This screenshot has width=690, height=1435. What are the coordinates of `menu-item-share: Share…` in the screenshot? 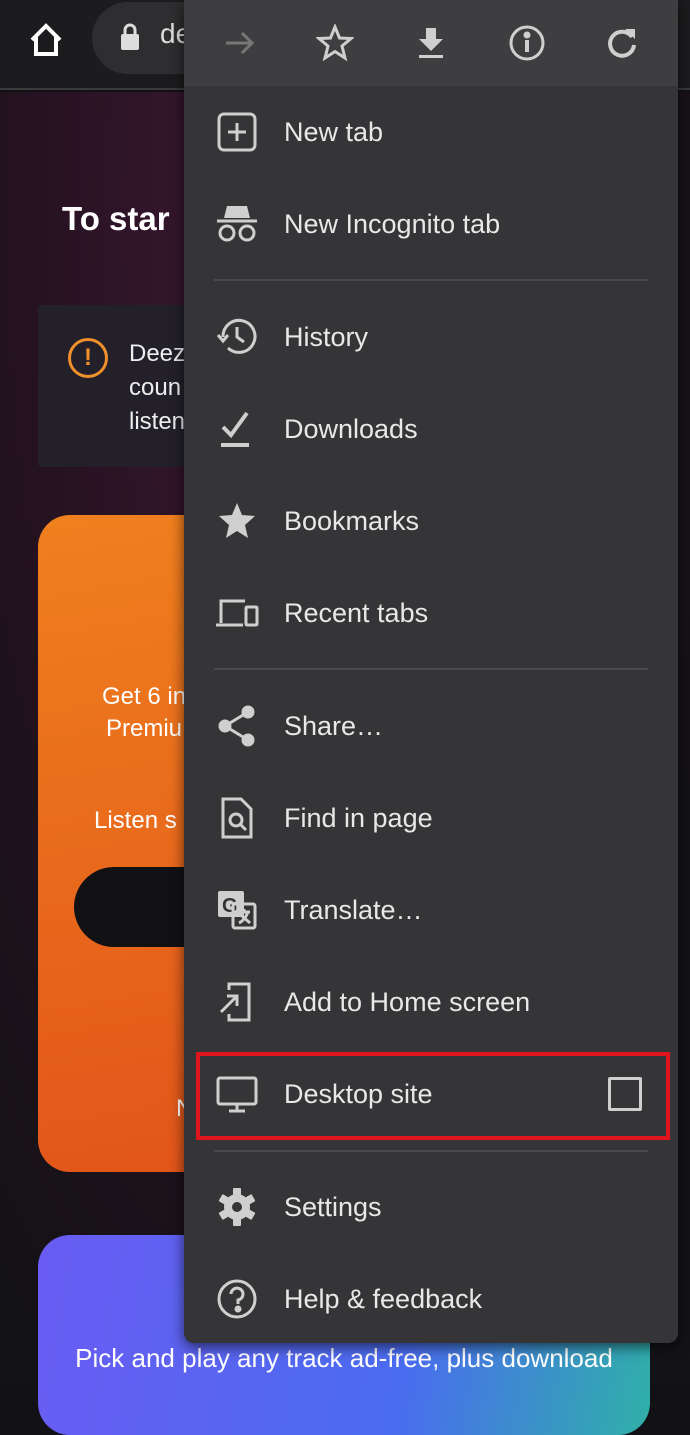 It's located at (431, 726).